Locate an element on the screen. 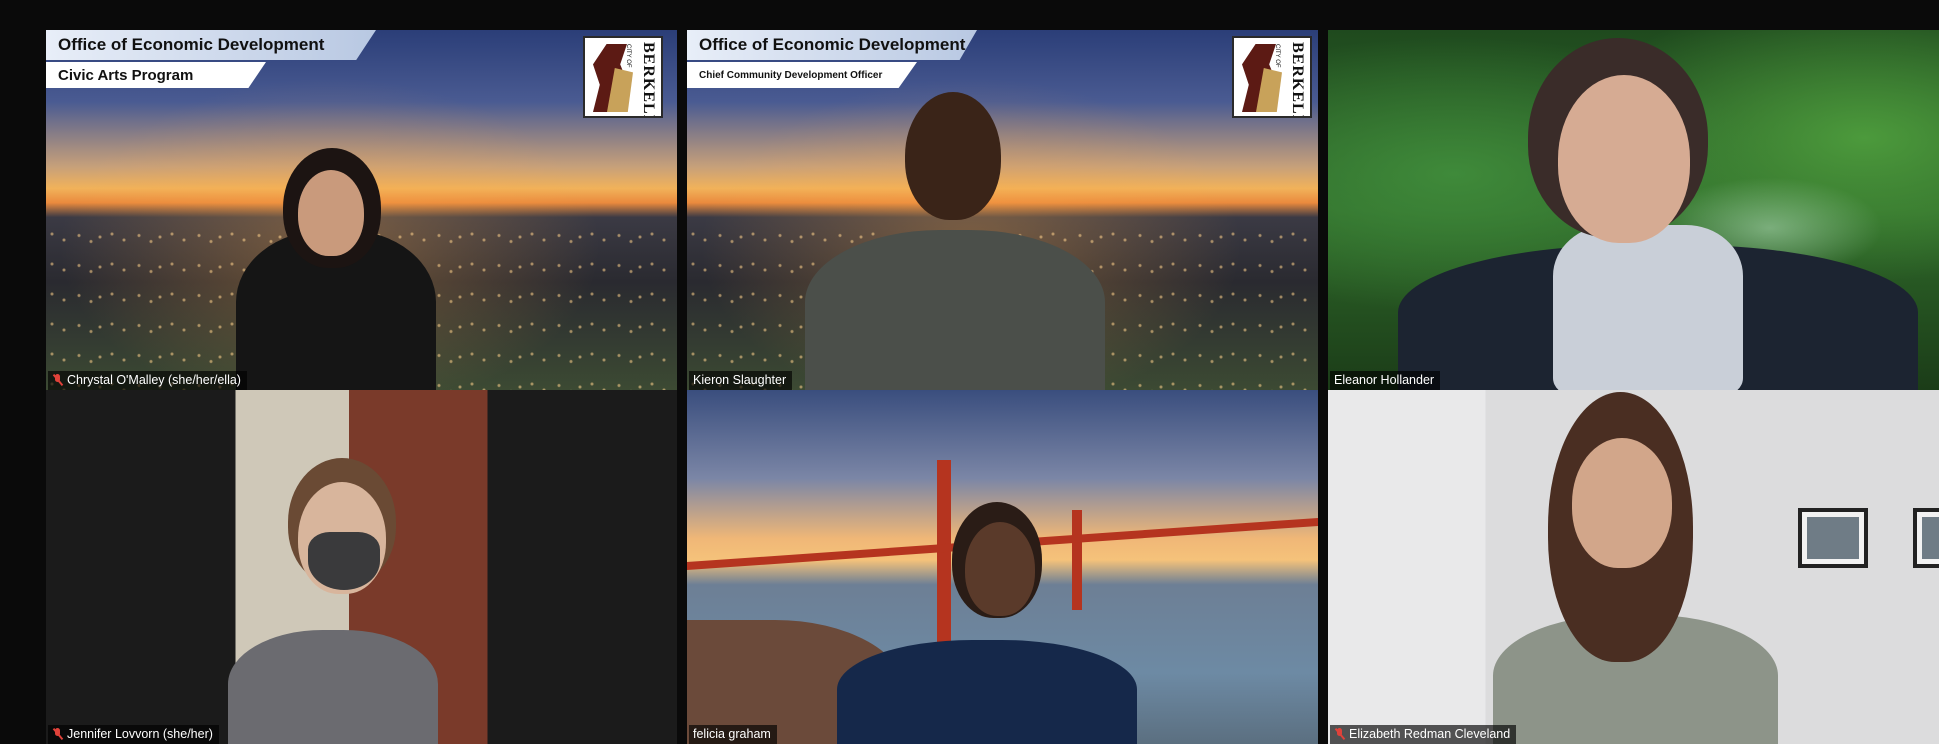 This screenshot has height=744, width=1939. participant-name-tag: Eleanor Hollander is located at coordinates (1385, 380).